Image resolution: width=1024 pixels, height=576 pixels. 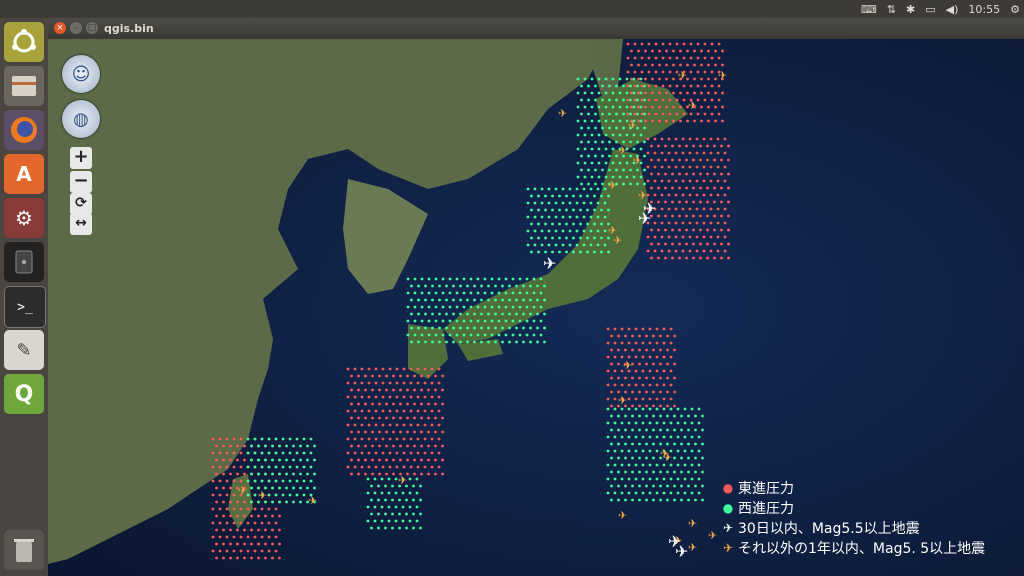 I want to click on network-arrows-icon: ⇅, so click(x=891, y=9).